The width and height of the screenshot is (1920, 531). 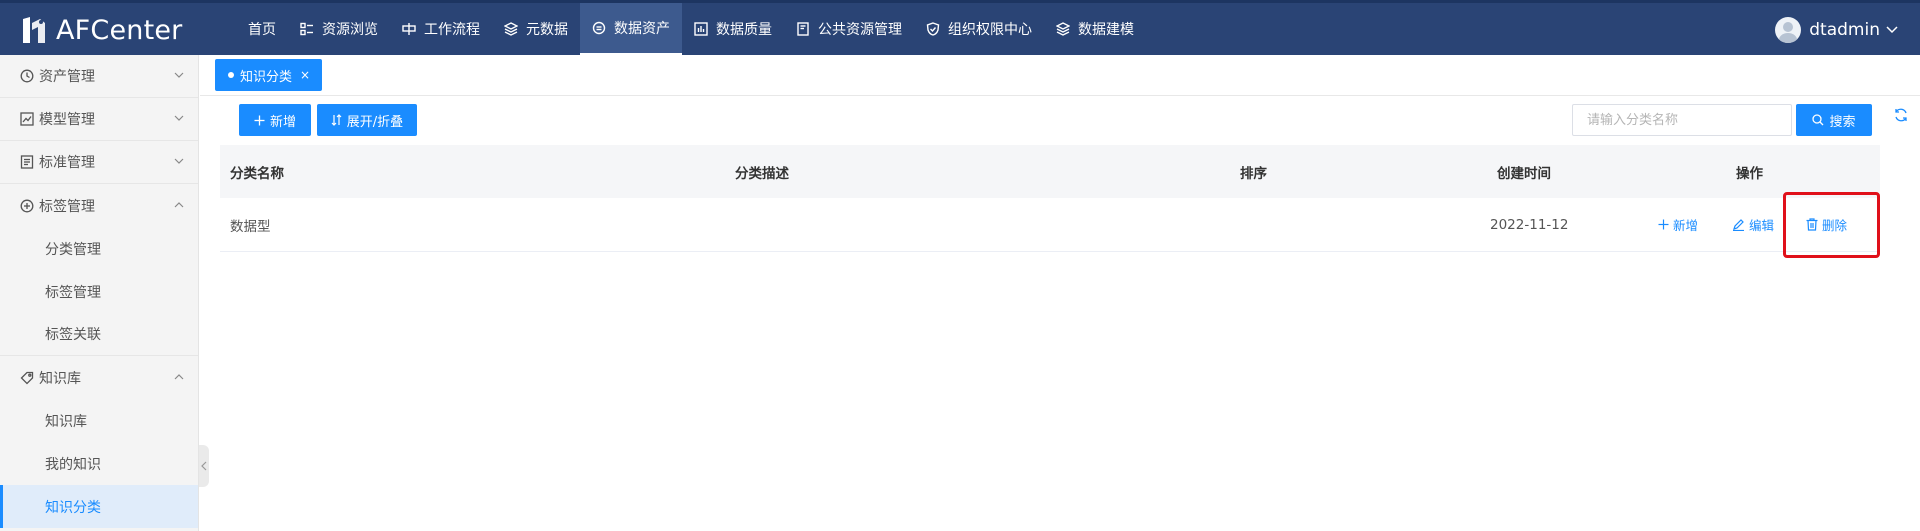 What do you see at coordinates (860, 30) in the screenshot?
I see `nav-label: 公共资源管理` at bounding box center [860, 30].